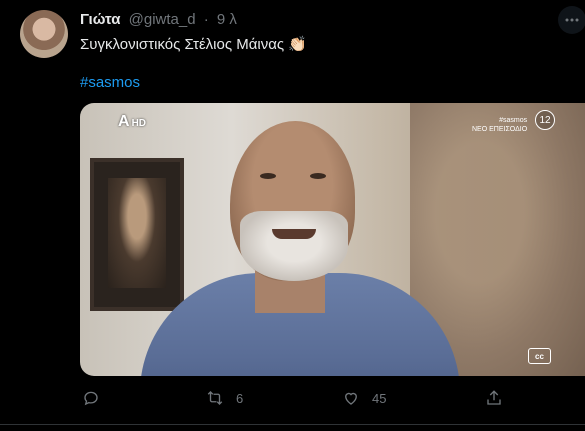 This screenshot has width=585, height=431. I want to click on right-eye, so click(318, 176).